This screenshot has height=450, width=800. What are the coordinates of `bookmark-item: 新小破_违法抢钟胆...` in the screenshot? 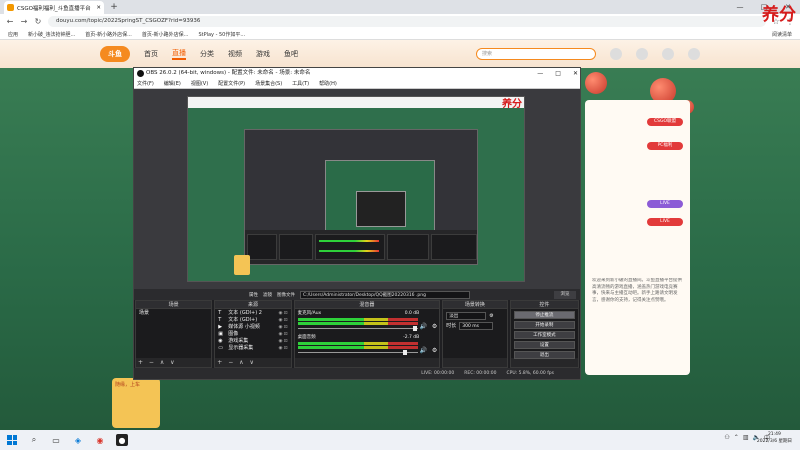 It's located at (51, 34).